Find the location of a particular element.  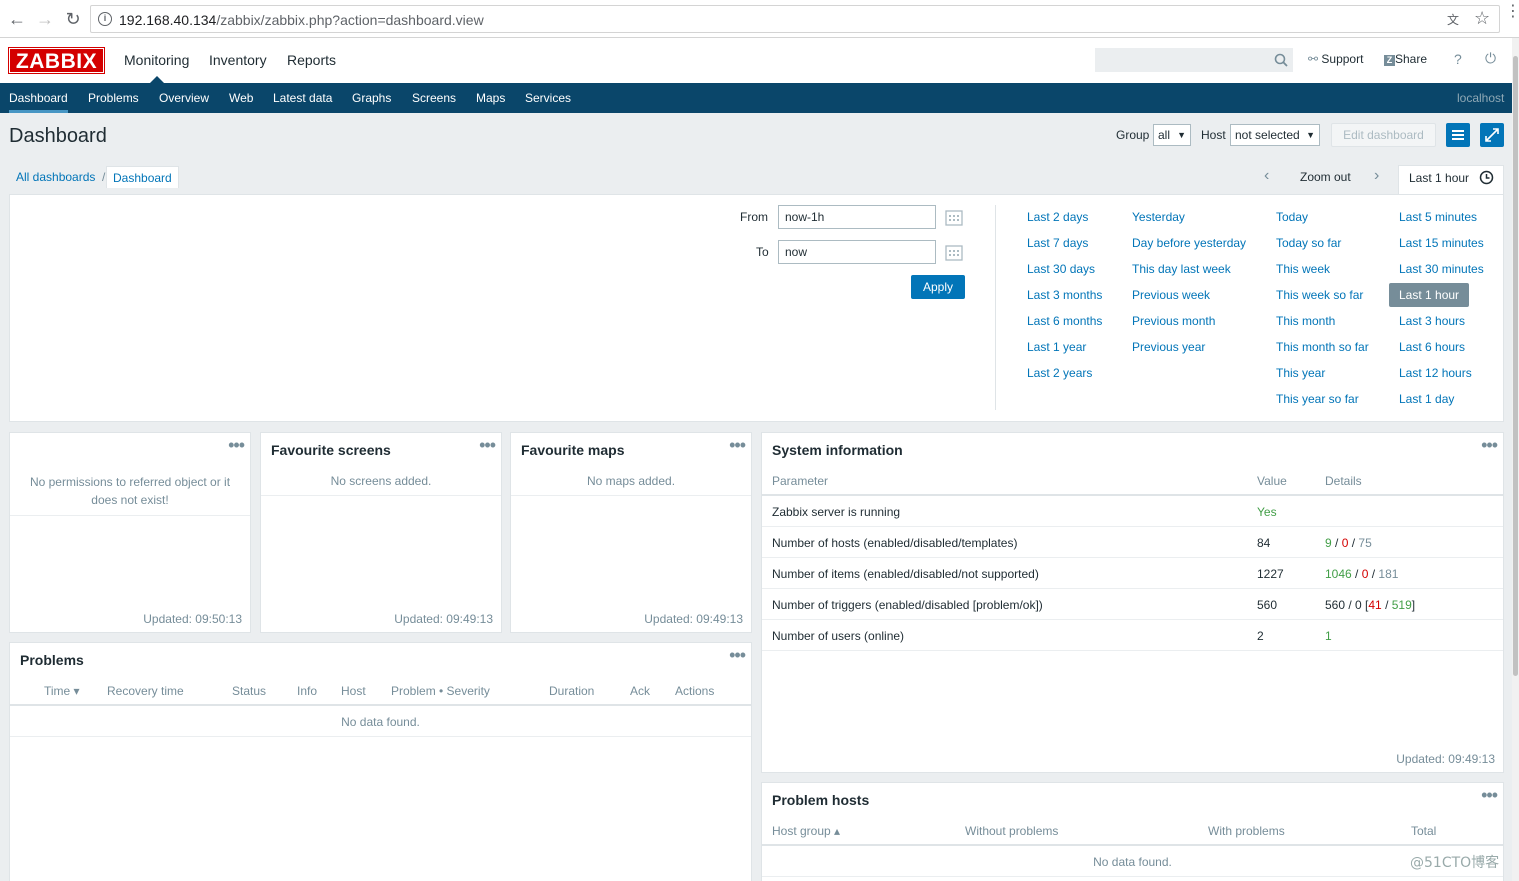

quick-range-last-7-days: Last 7 days is located at coordinates (1057, 243).